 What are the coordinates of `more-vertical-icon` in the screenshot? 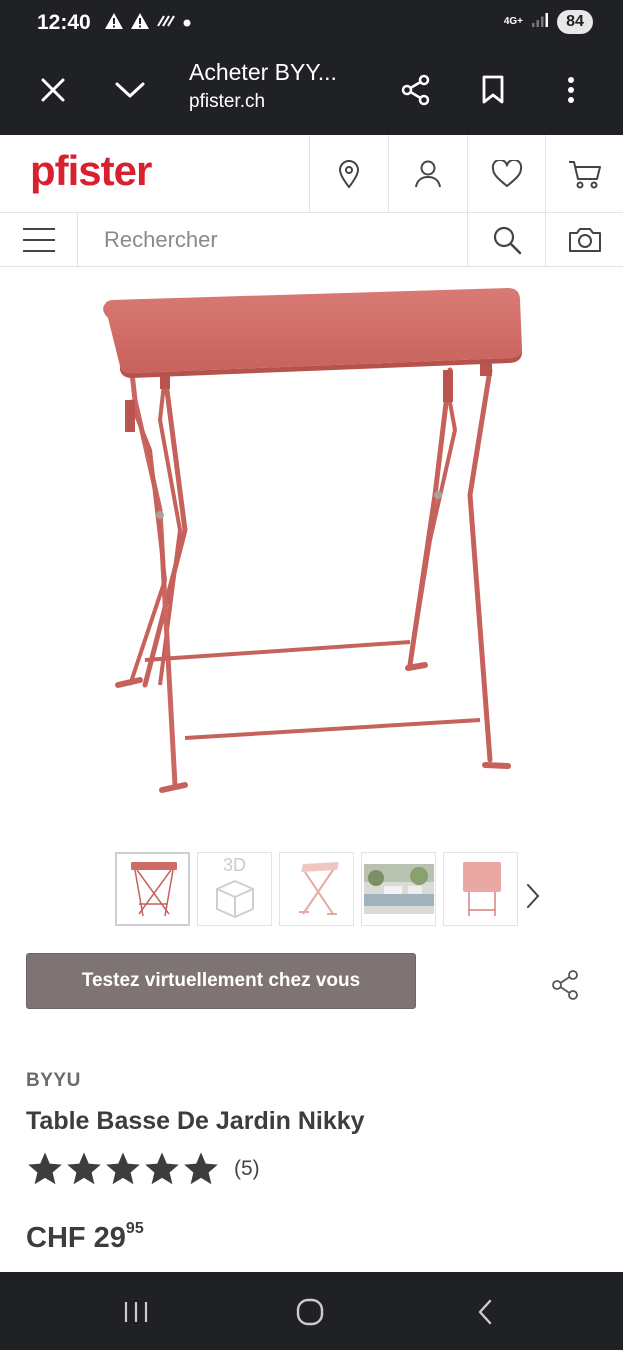 It's located at (571, 90).